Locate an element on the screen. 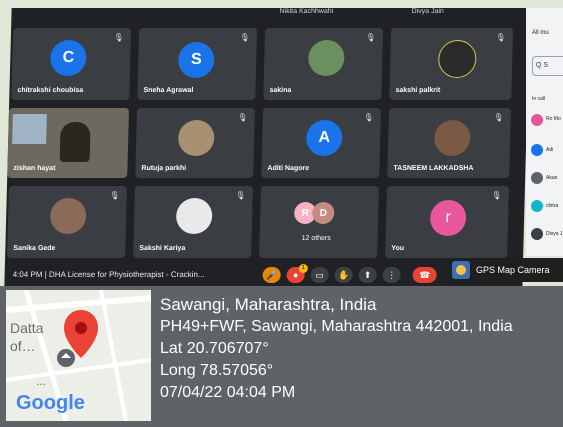  avatar: r is located at coordinates (448, 218).